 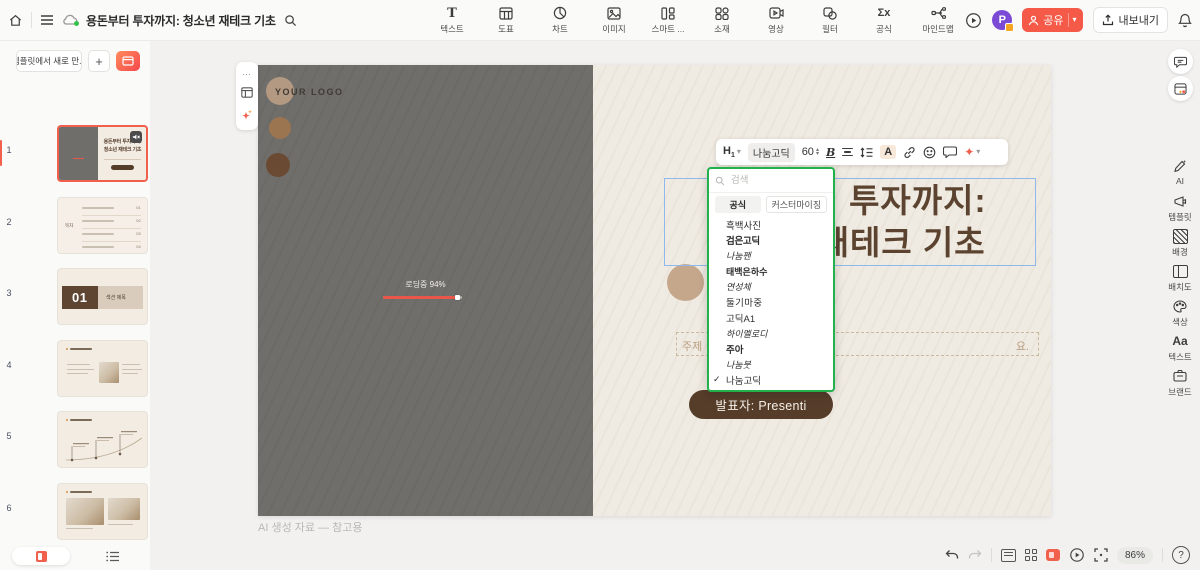 I want to click on font-size-stepper: 60 ▴ ▾, so click(x=810, y=152).